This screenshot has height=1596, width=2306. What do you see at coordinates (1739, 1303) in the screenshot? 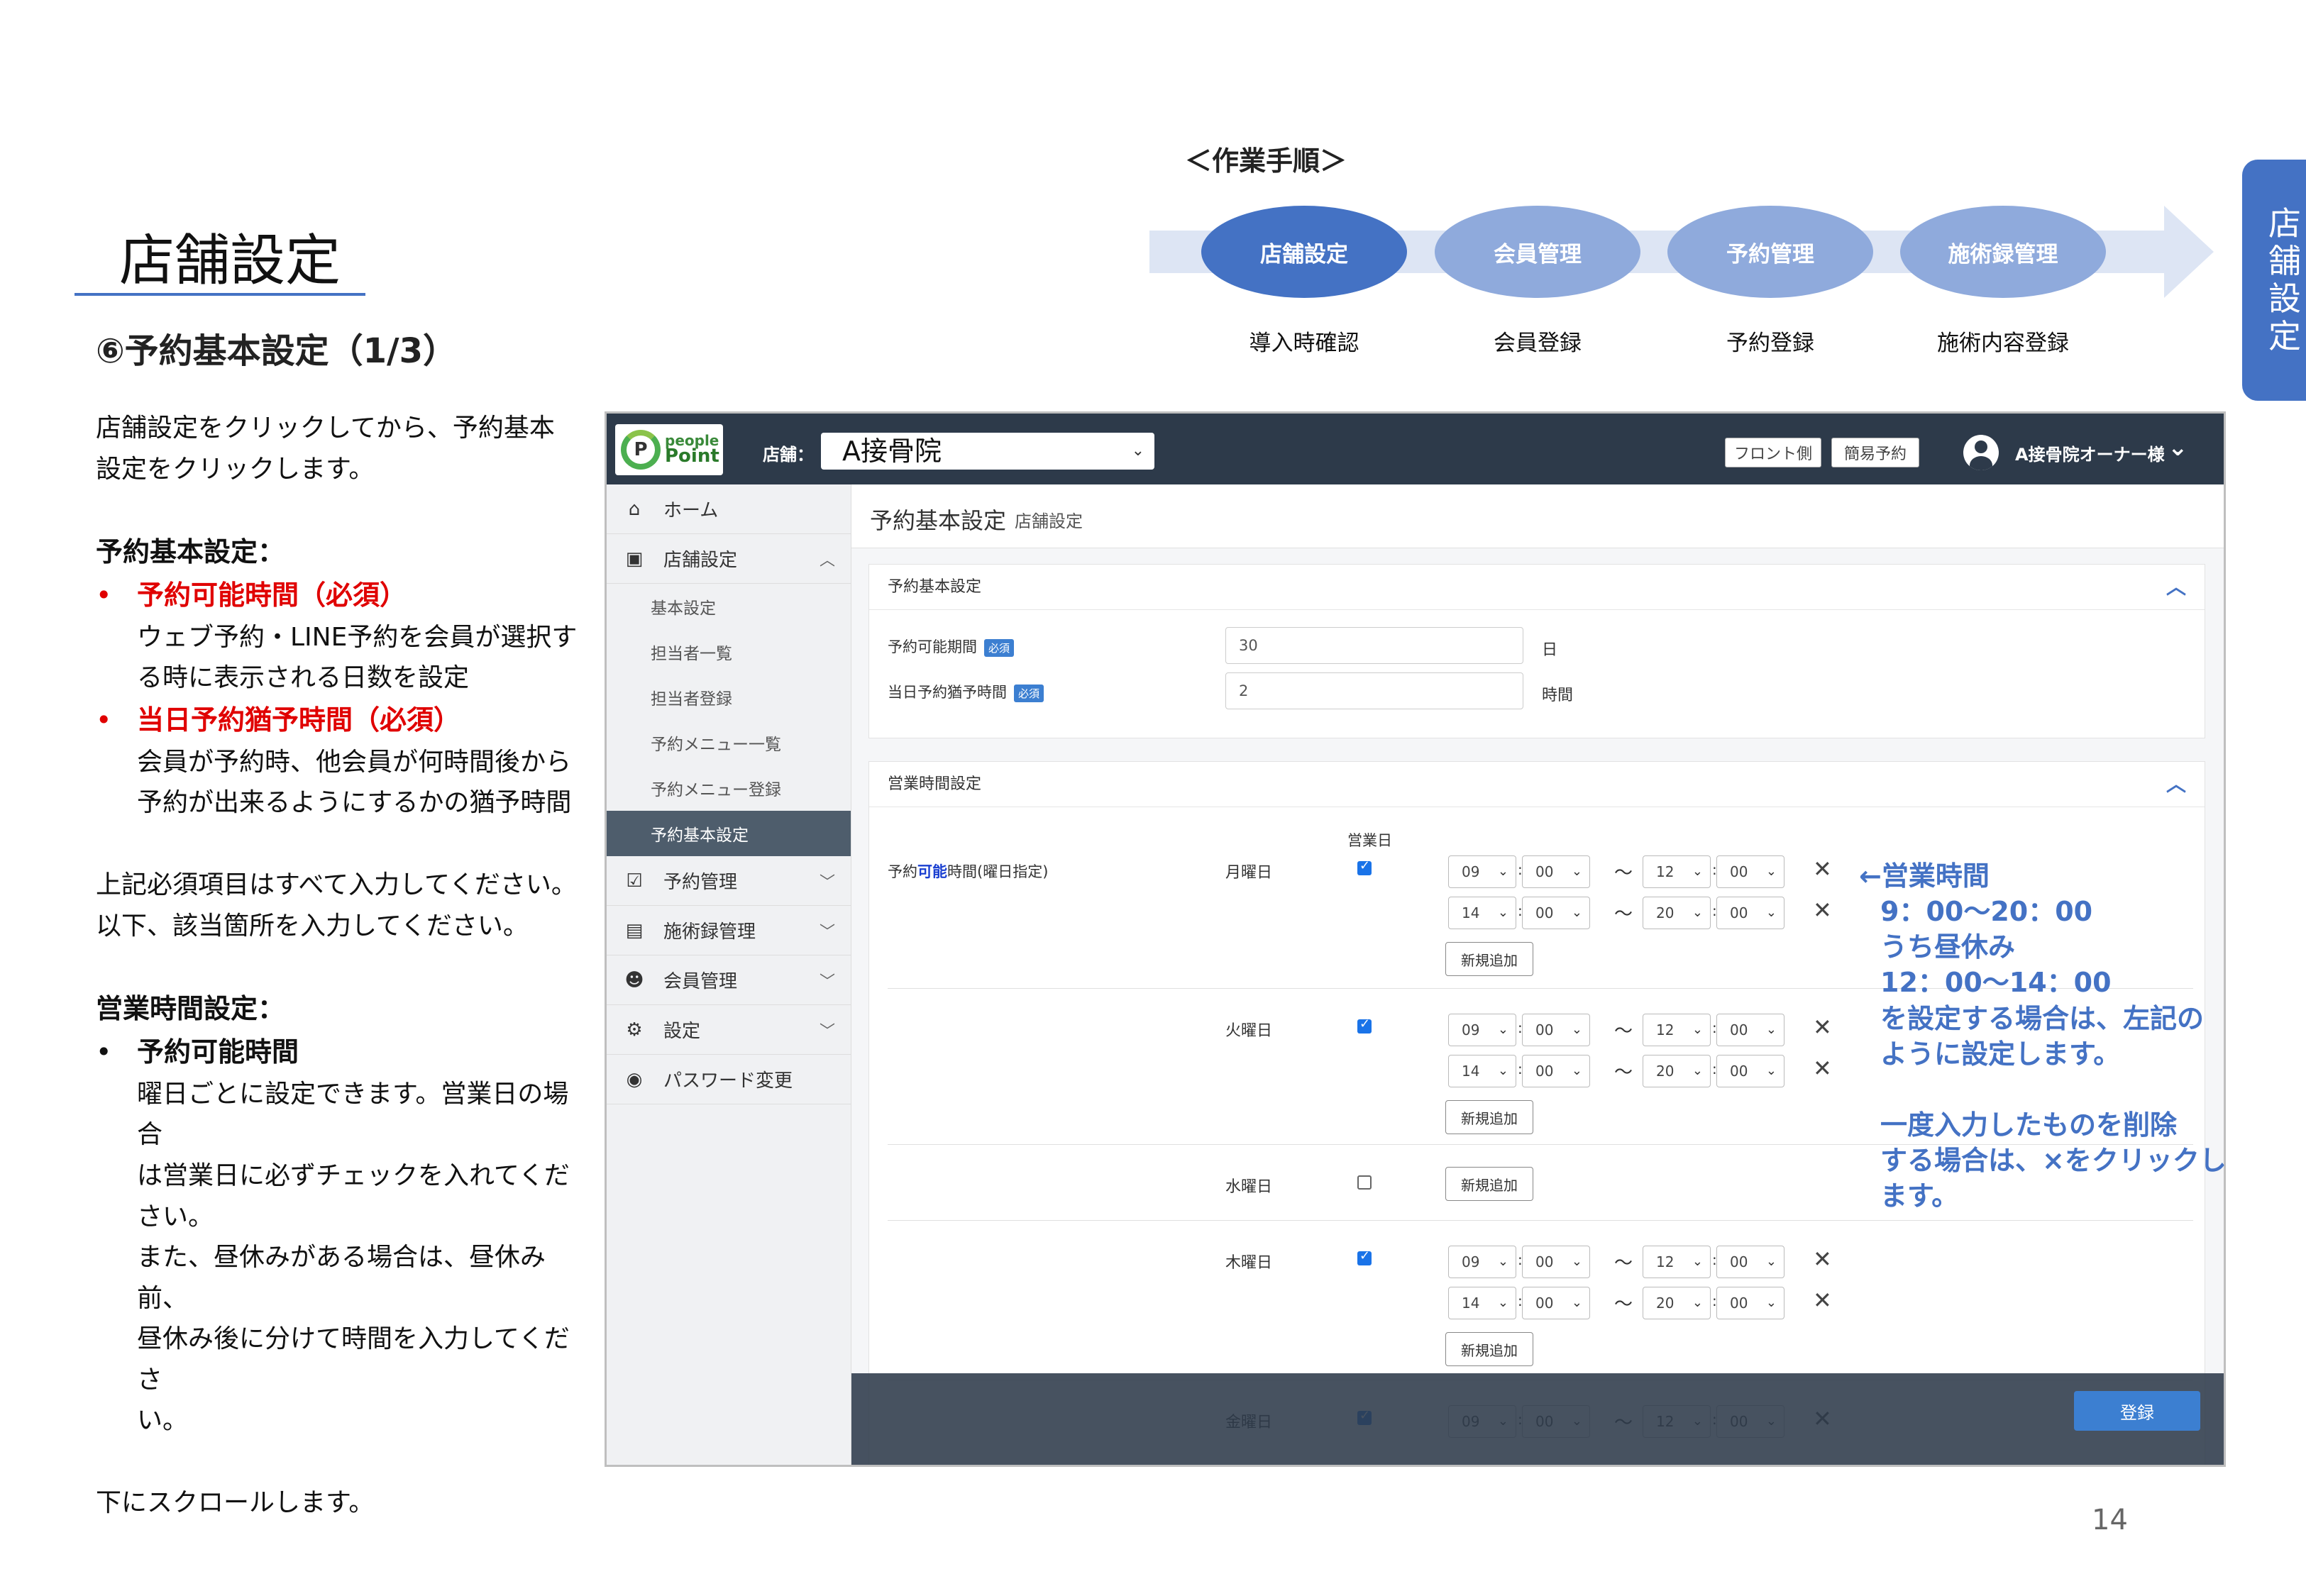
I see `end-minute-value: 00` at bounding box center [1739, 1303].